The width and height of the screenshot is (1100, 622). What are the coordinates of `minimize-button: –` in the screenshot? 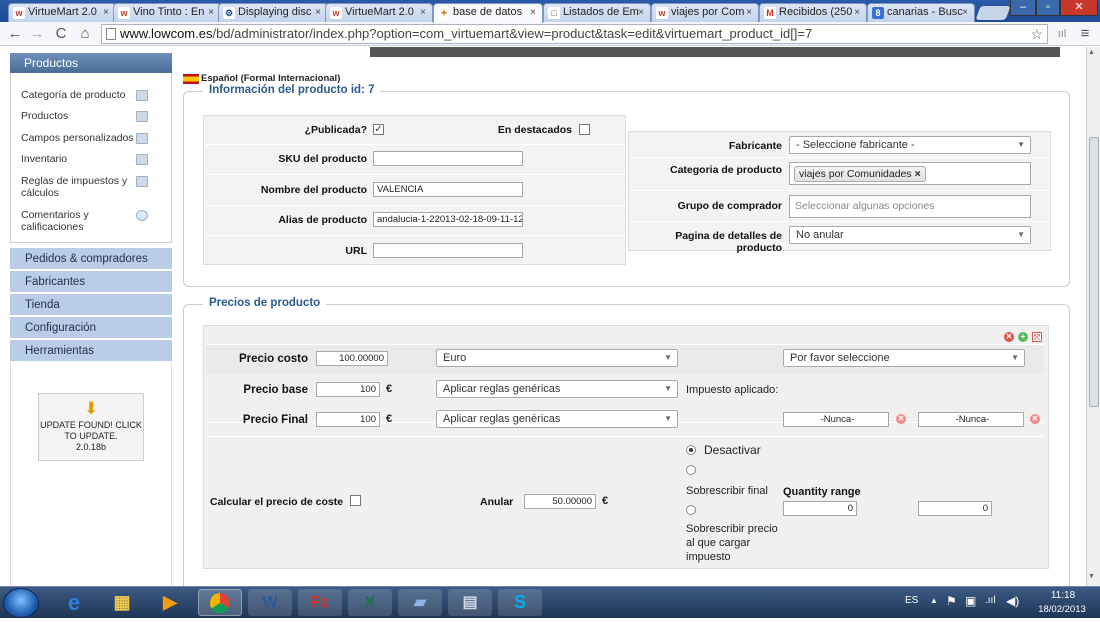 It's located at (1023, 8).